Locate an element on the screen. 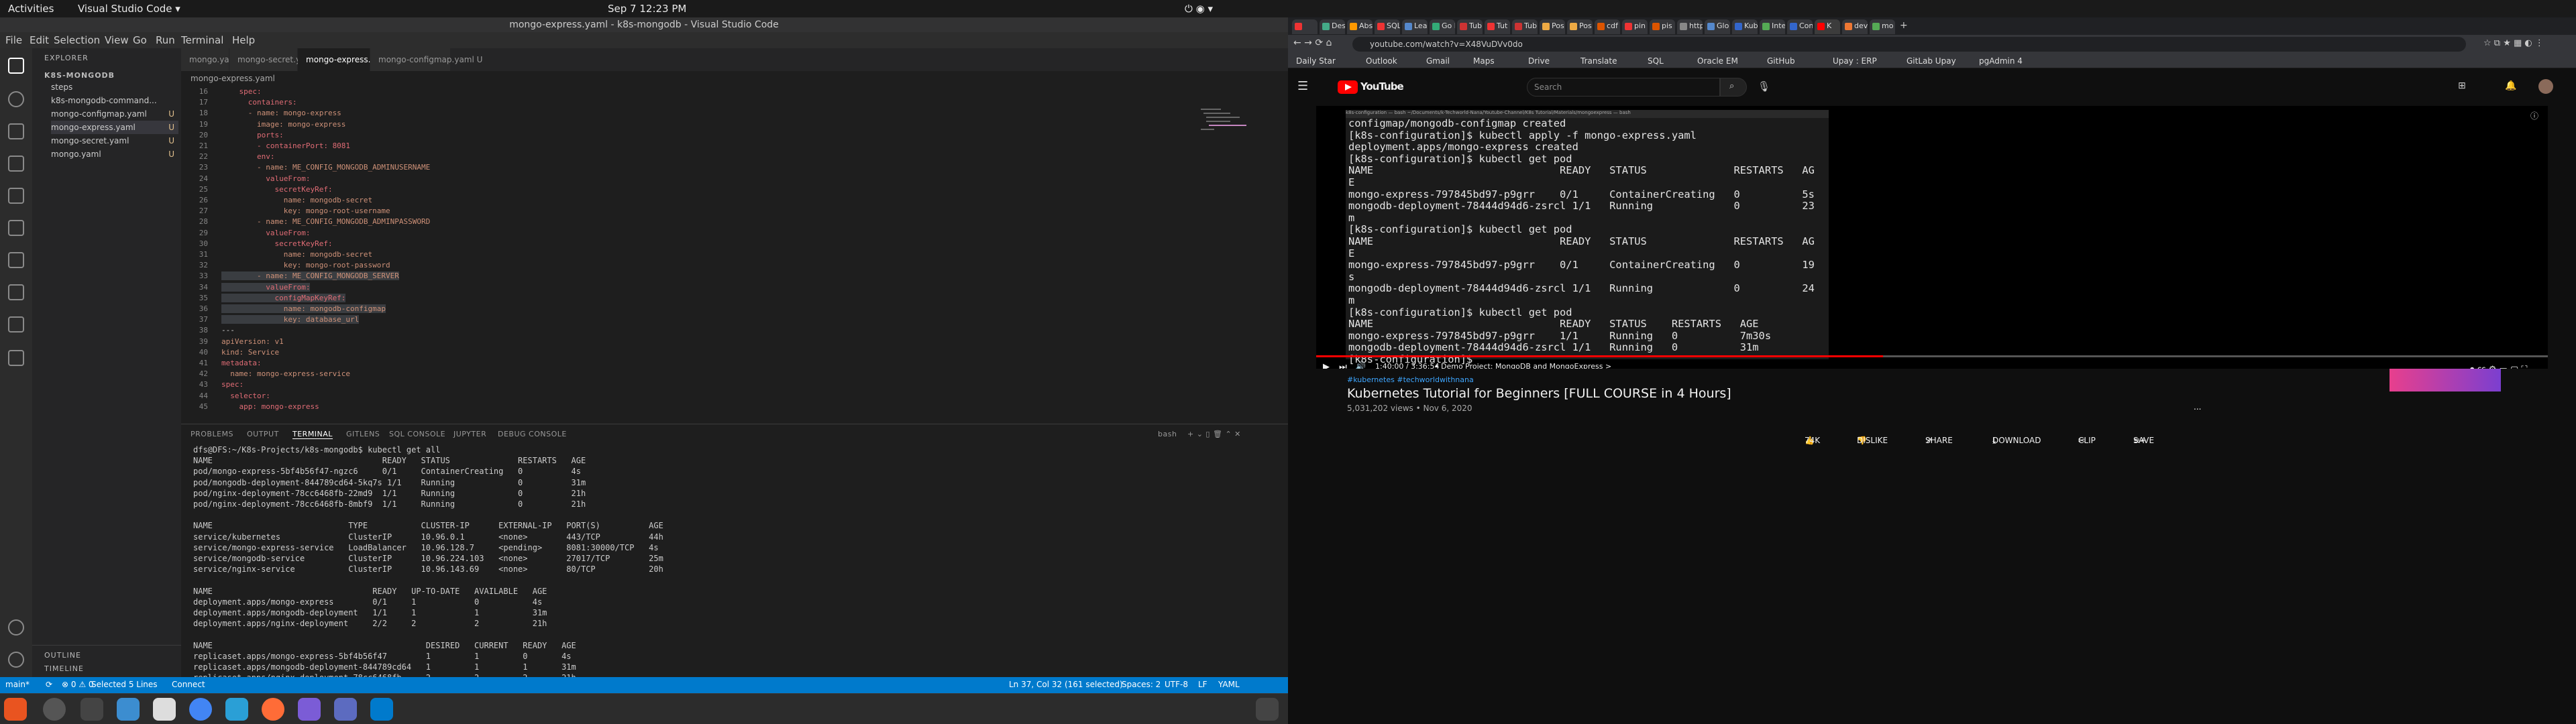 This screenshot has height=724, width=2576. browser-tab: K is located at coordinates (1827, 27).